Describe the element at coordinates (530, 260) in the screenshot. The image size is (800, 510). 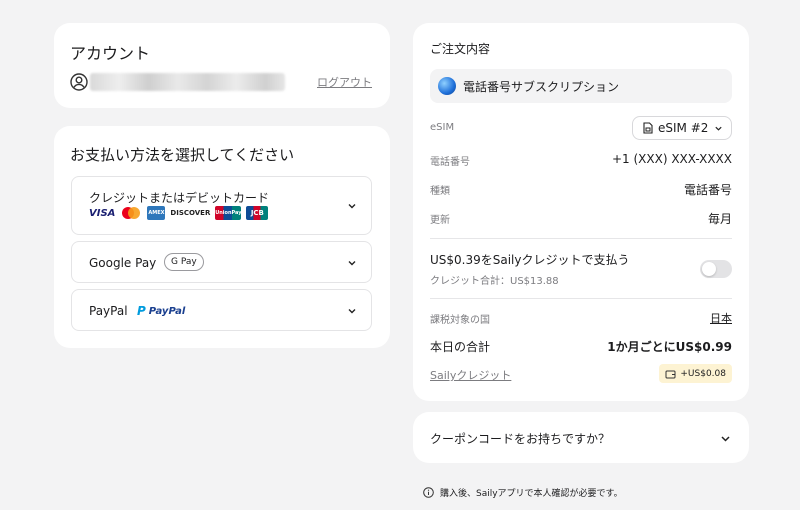
I see `credit-pay-title: US$0.39をSailyクレジットで支払う` at that location.